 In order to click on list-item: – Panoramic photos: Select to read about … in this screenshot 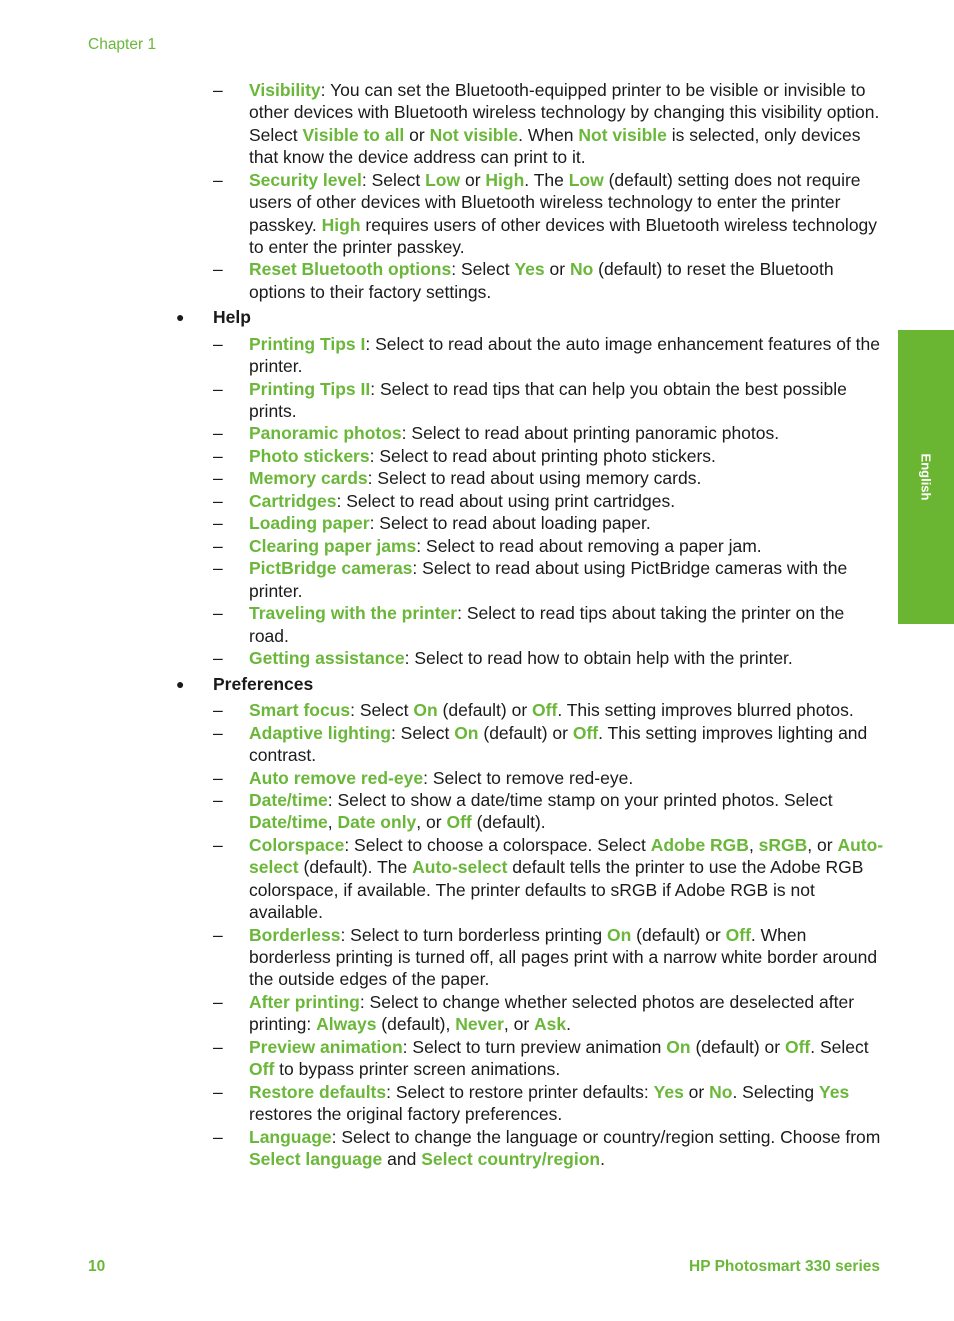, I will do `click(477, 433)`.